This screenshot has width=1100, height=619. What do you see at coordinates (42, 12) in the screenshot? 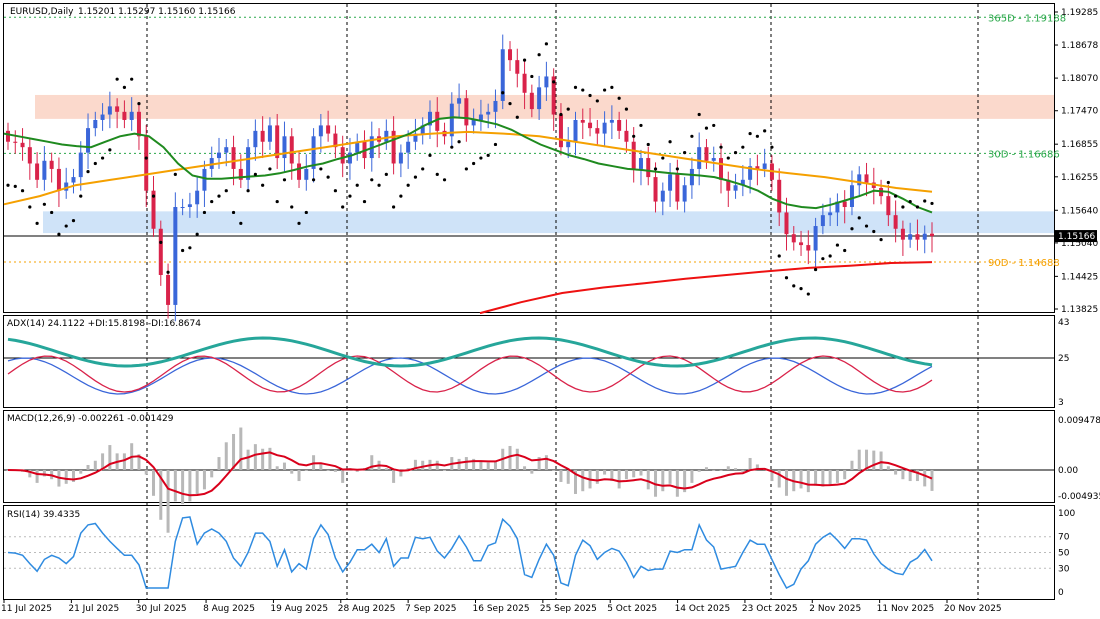
I see `symbol-label: EURUSD,Daily` at bounding box center [42, 12].